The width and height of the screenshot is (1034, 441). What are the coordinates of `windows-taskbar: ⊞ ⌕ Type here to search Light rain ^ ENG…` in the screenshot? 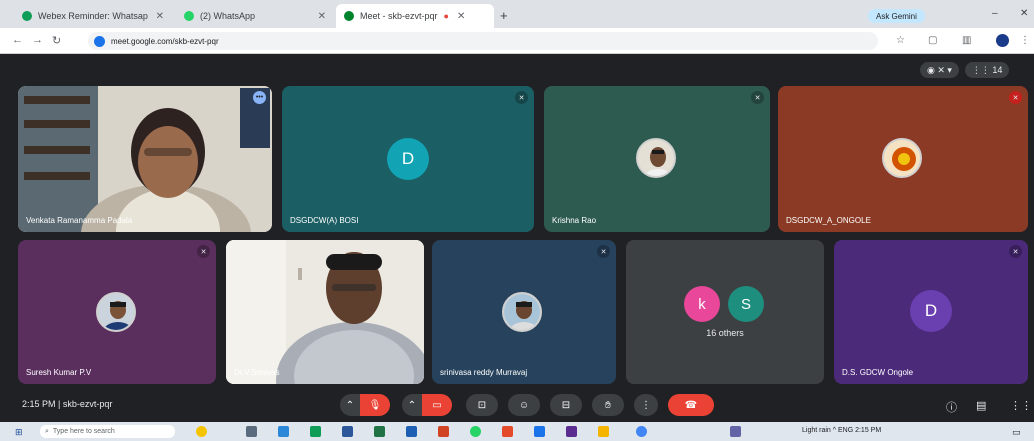 It's located at (517, 431).